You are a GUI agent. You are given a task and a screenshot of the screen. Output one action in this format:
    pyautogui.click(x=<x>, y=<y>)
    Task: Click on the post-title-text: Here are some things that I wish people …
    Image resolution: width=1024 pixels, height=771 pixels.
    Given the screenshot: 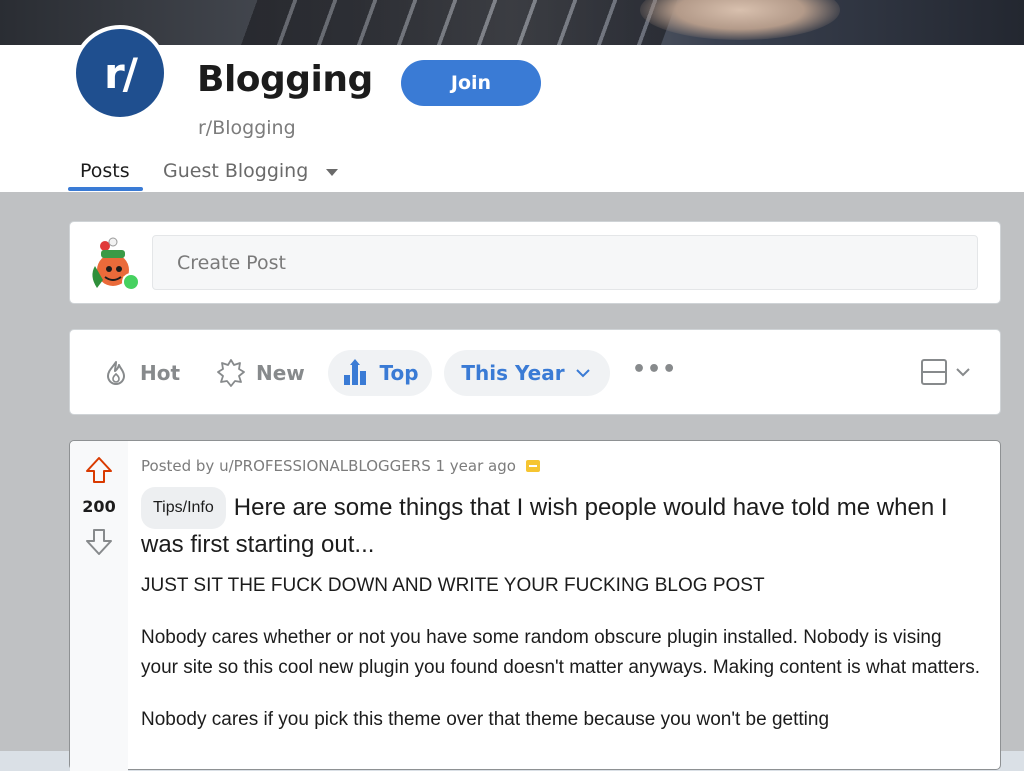 What is the action you would take?
    pyautogui.click(x=544, y=526)
    